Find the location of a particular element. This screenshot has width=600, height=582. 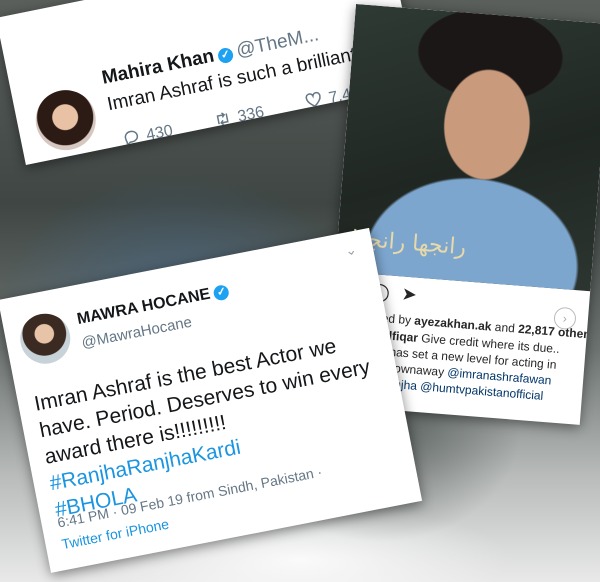

chevron-down-icon: ⌄ is located at coordinates (350, 250).